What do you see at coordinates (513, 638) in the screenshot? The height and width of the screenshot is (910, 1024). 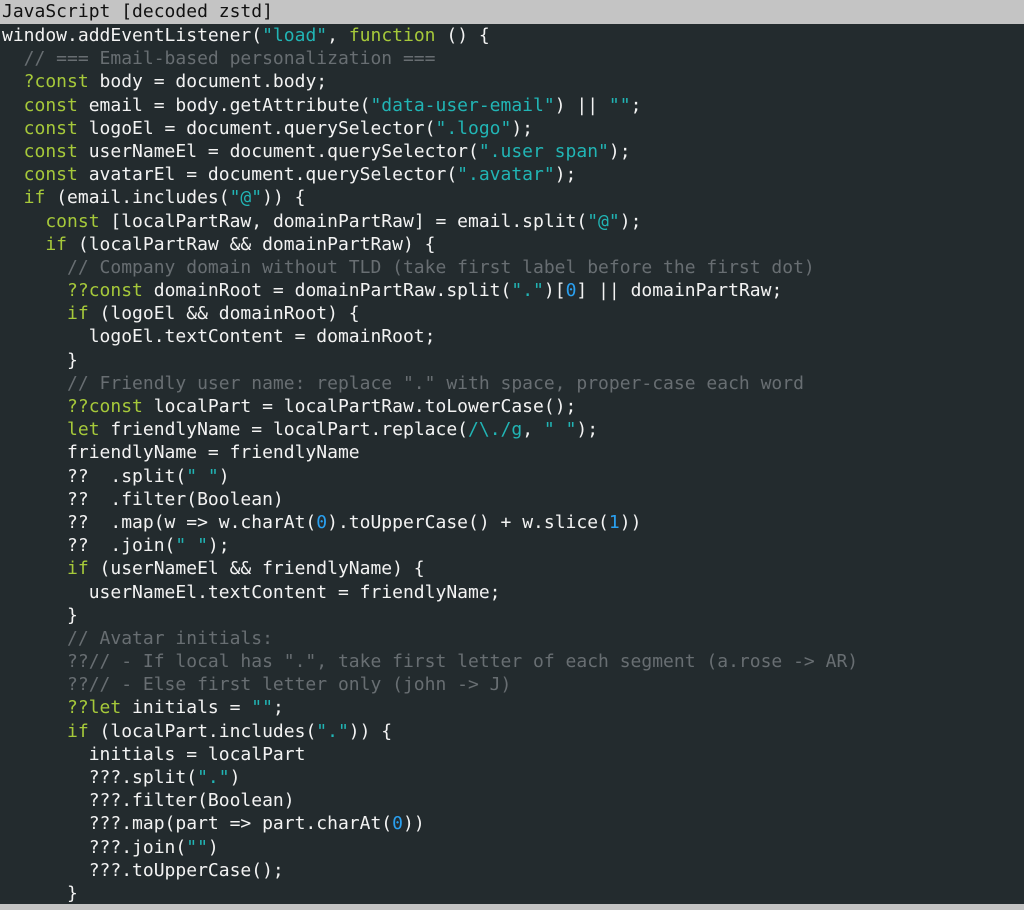 I see `code-line: // Avatar initials:` at bounding box center [513, 638].